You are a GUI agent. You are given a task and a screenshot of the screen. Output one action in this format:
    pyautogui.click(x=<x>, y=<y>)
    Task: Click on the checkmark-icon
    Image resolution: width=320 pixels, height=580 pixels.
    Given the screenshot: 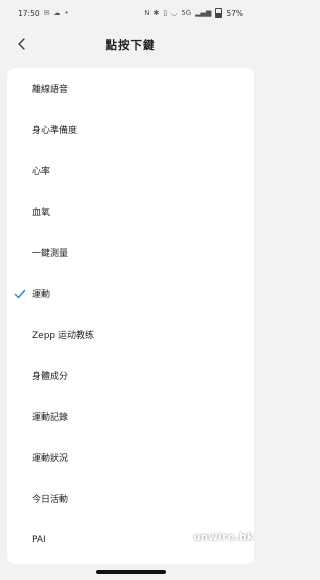 What is the action you would take?
    pyautogui.click(x=20, y=293)
    